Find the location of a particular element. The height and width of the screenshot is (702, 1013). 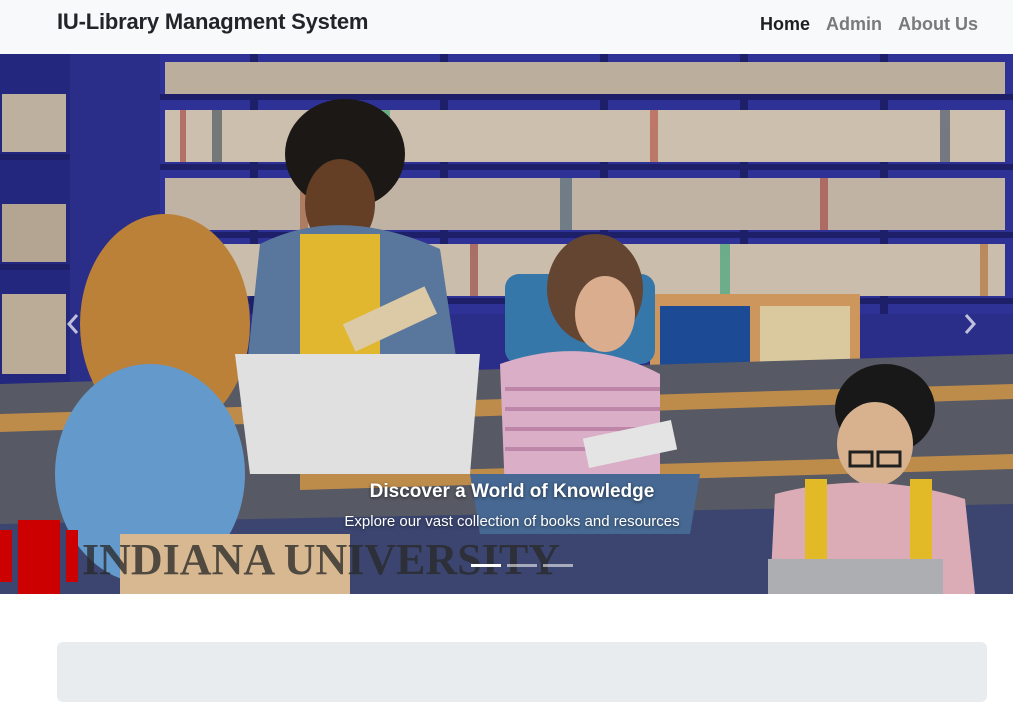

caption-title: Discover a World of Knowledge is located at coordinates (512, 491).